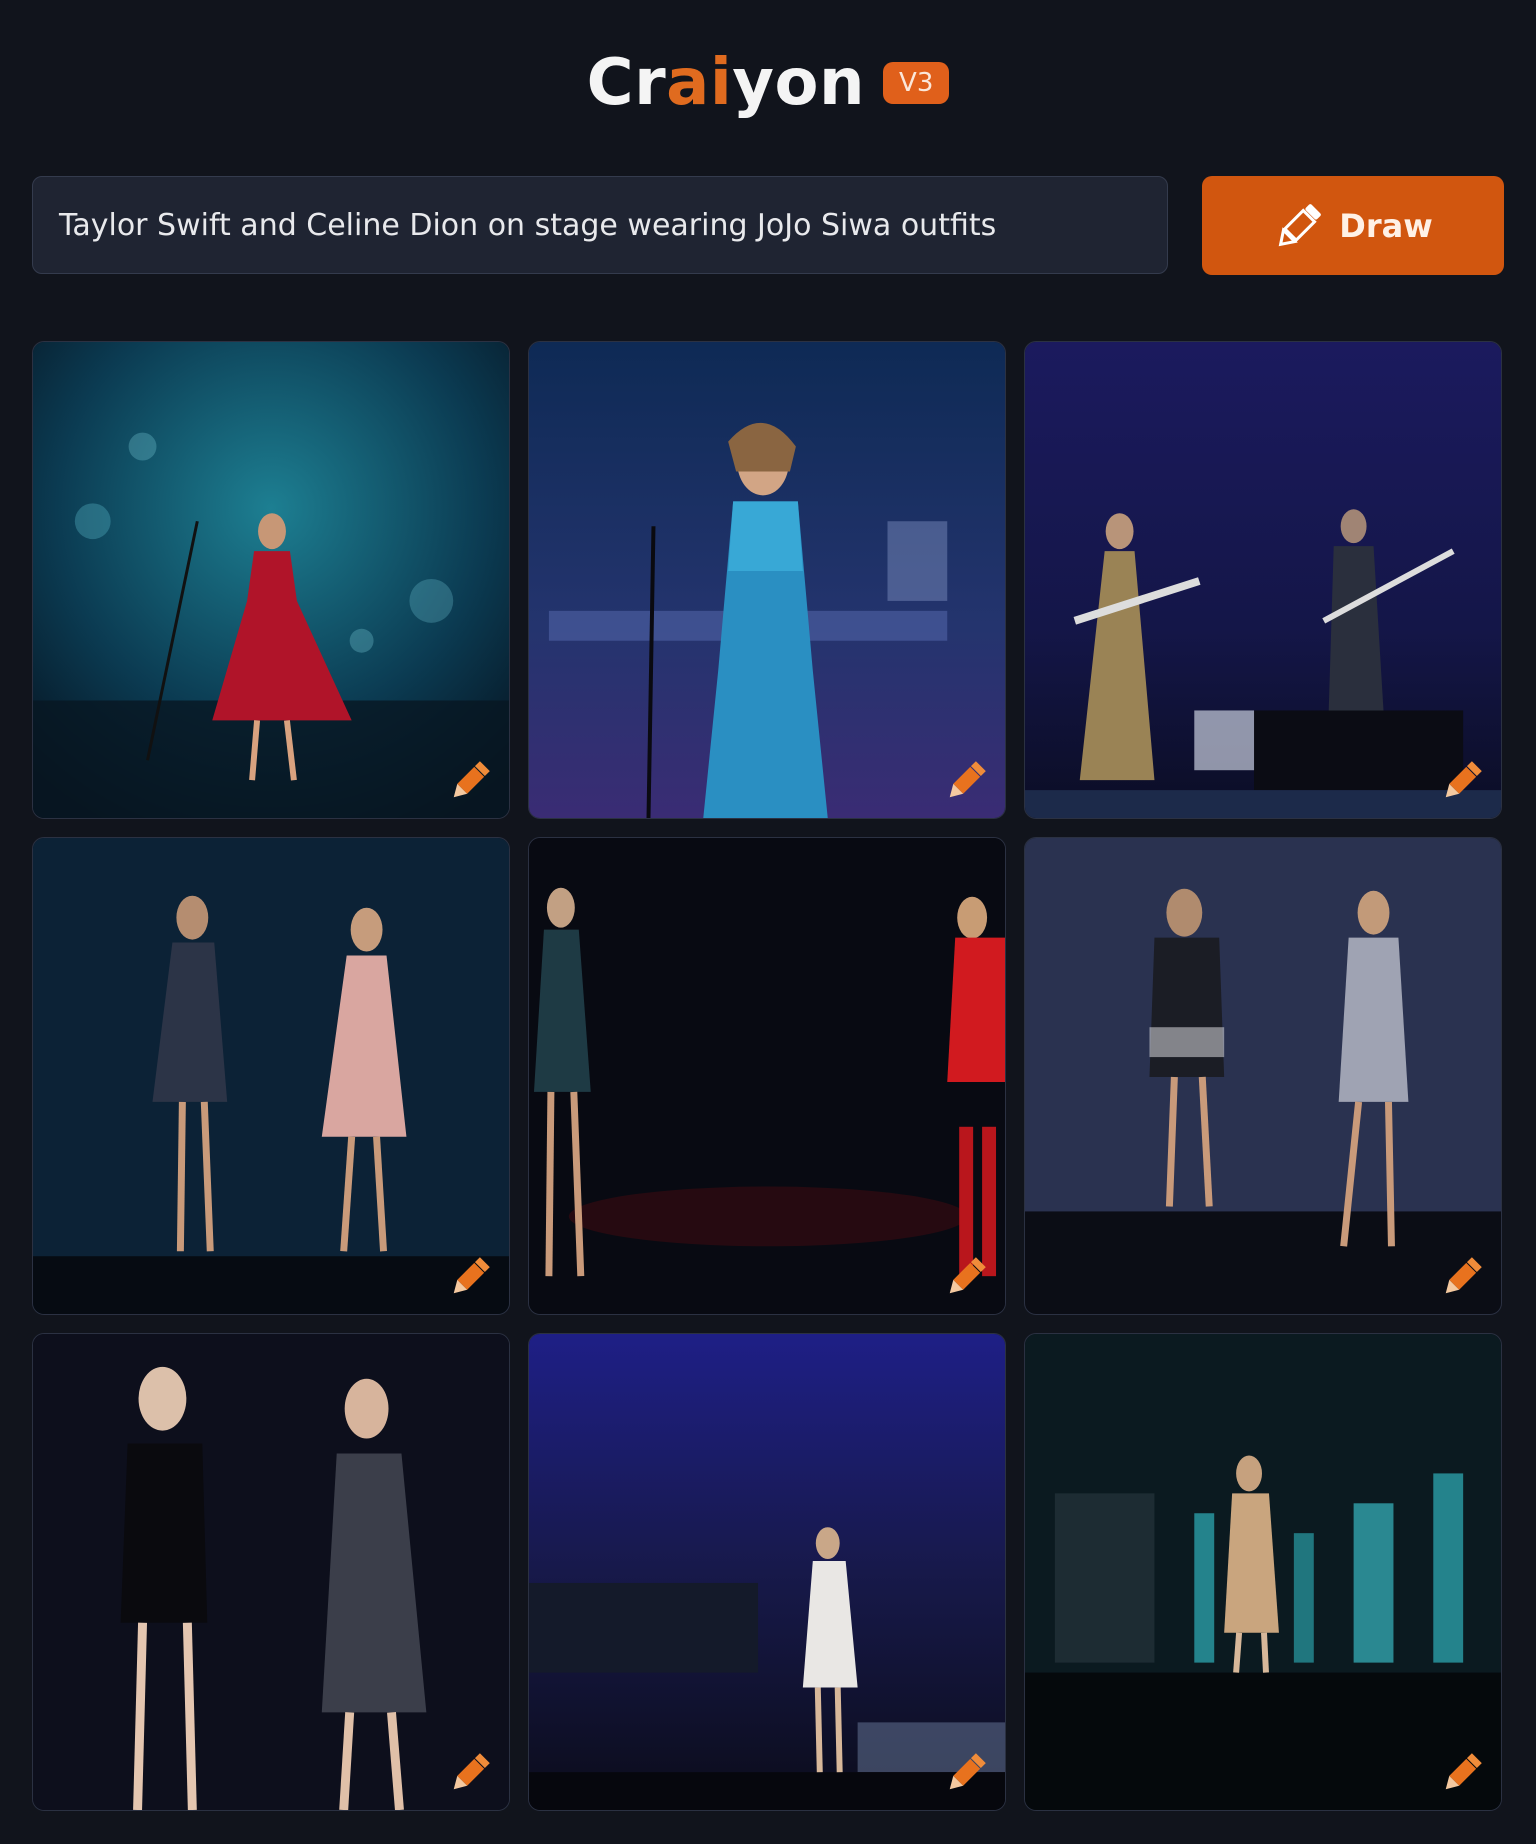 This screenshot has width=1536, height=1844. What do you see at coordinates (1300, 224) in the screenshot?
I see `pencil-icon` at bounding box center [1300, 224].